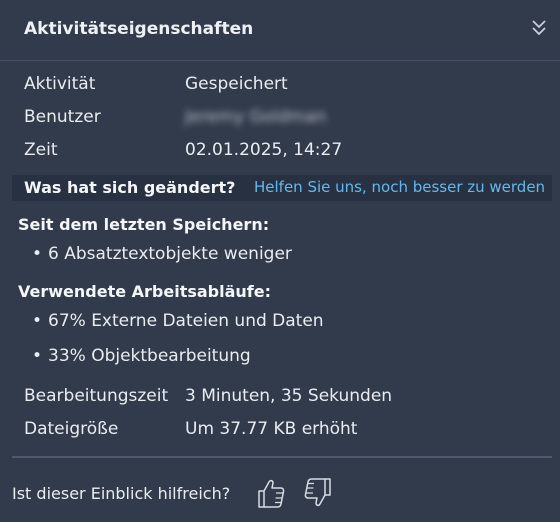 This screenshot has height=522, width=560. Describe the element at coordinates (186, 321) in the screenshot. I see `list-item-text: 67% Externe Dateien und Daten` at that location.